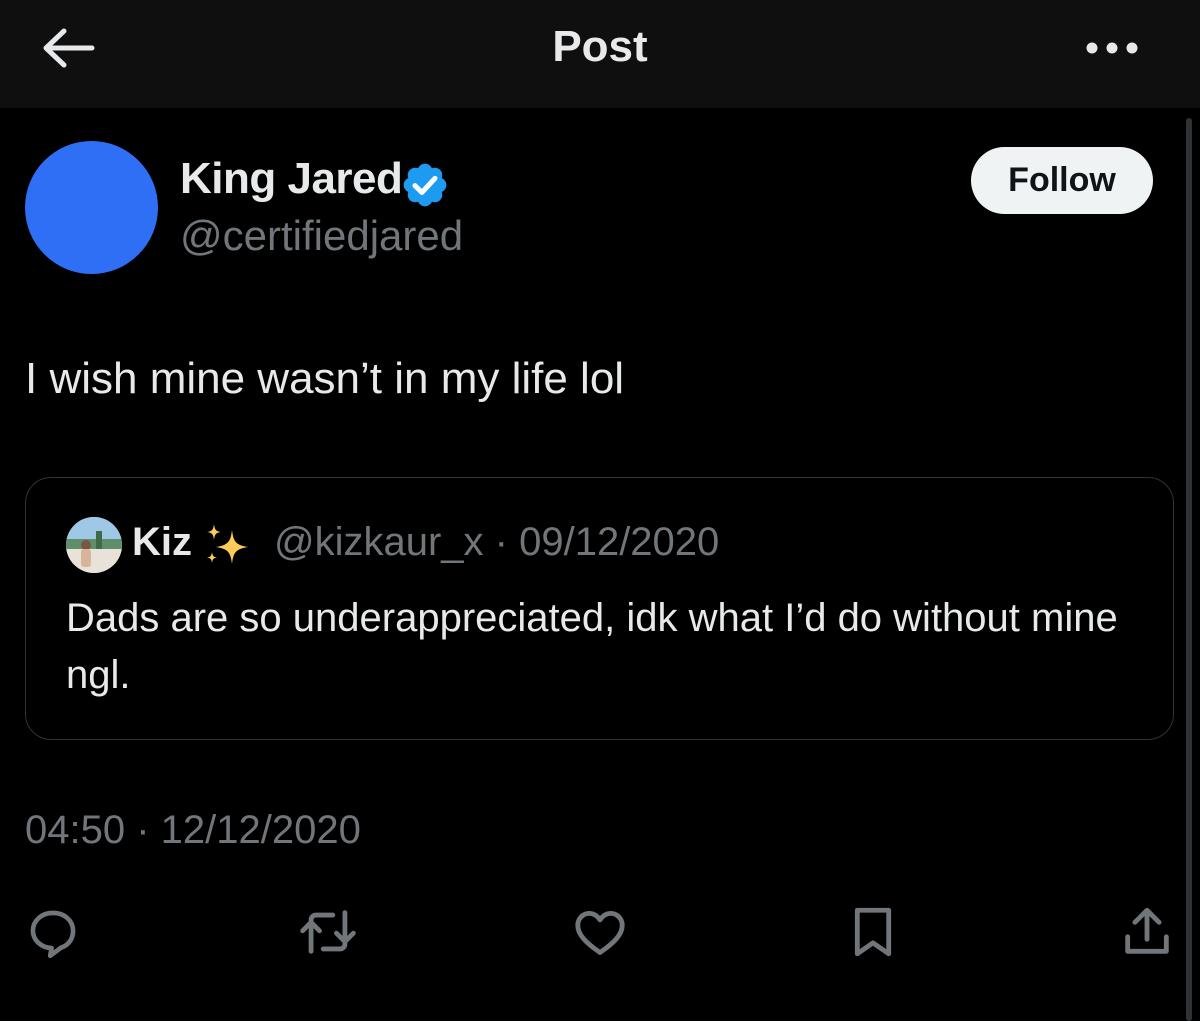 The height and width of the screenshot is (1021, 1200). I want to click on follow-button: Follow, so click(1062, 180).